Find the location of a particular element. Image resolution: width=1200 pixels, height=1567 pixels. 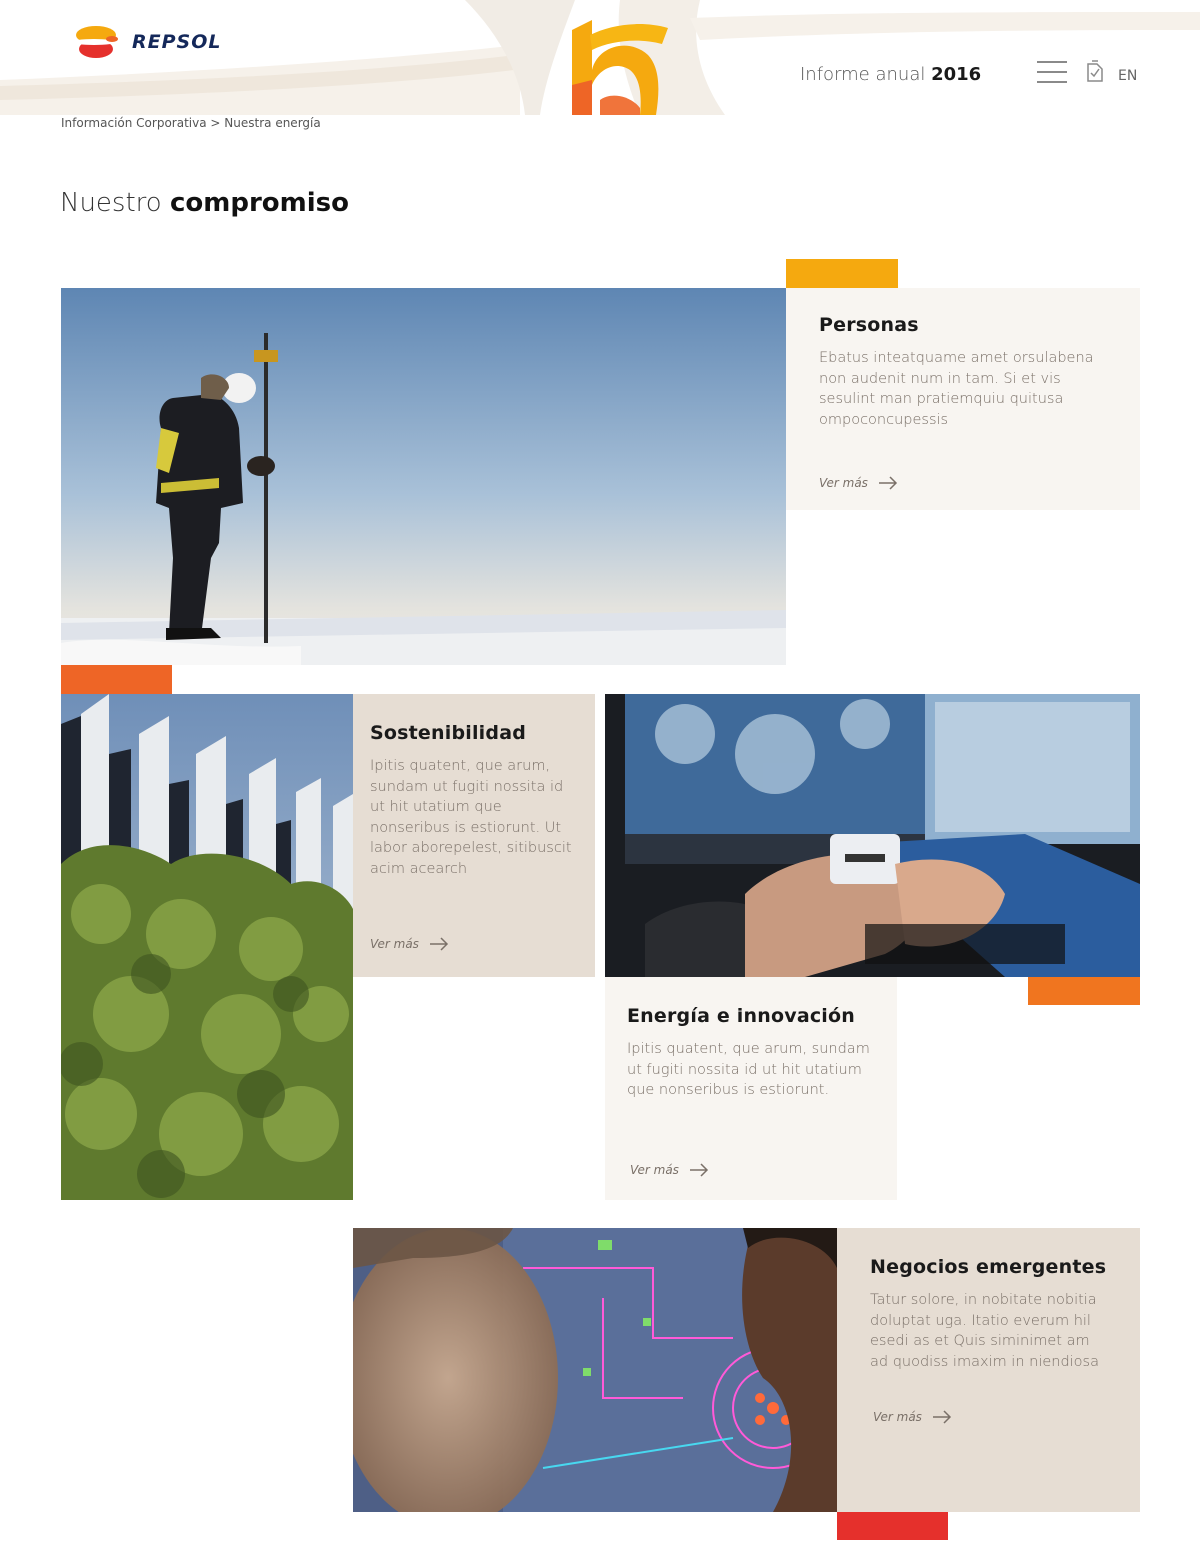

card-energia-more-link: Ver más is located at coordinates (669, 1170).